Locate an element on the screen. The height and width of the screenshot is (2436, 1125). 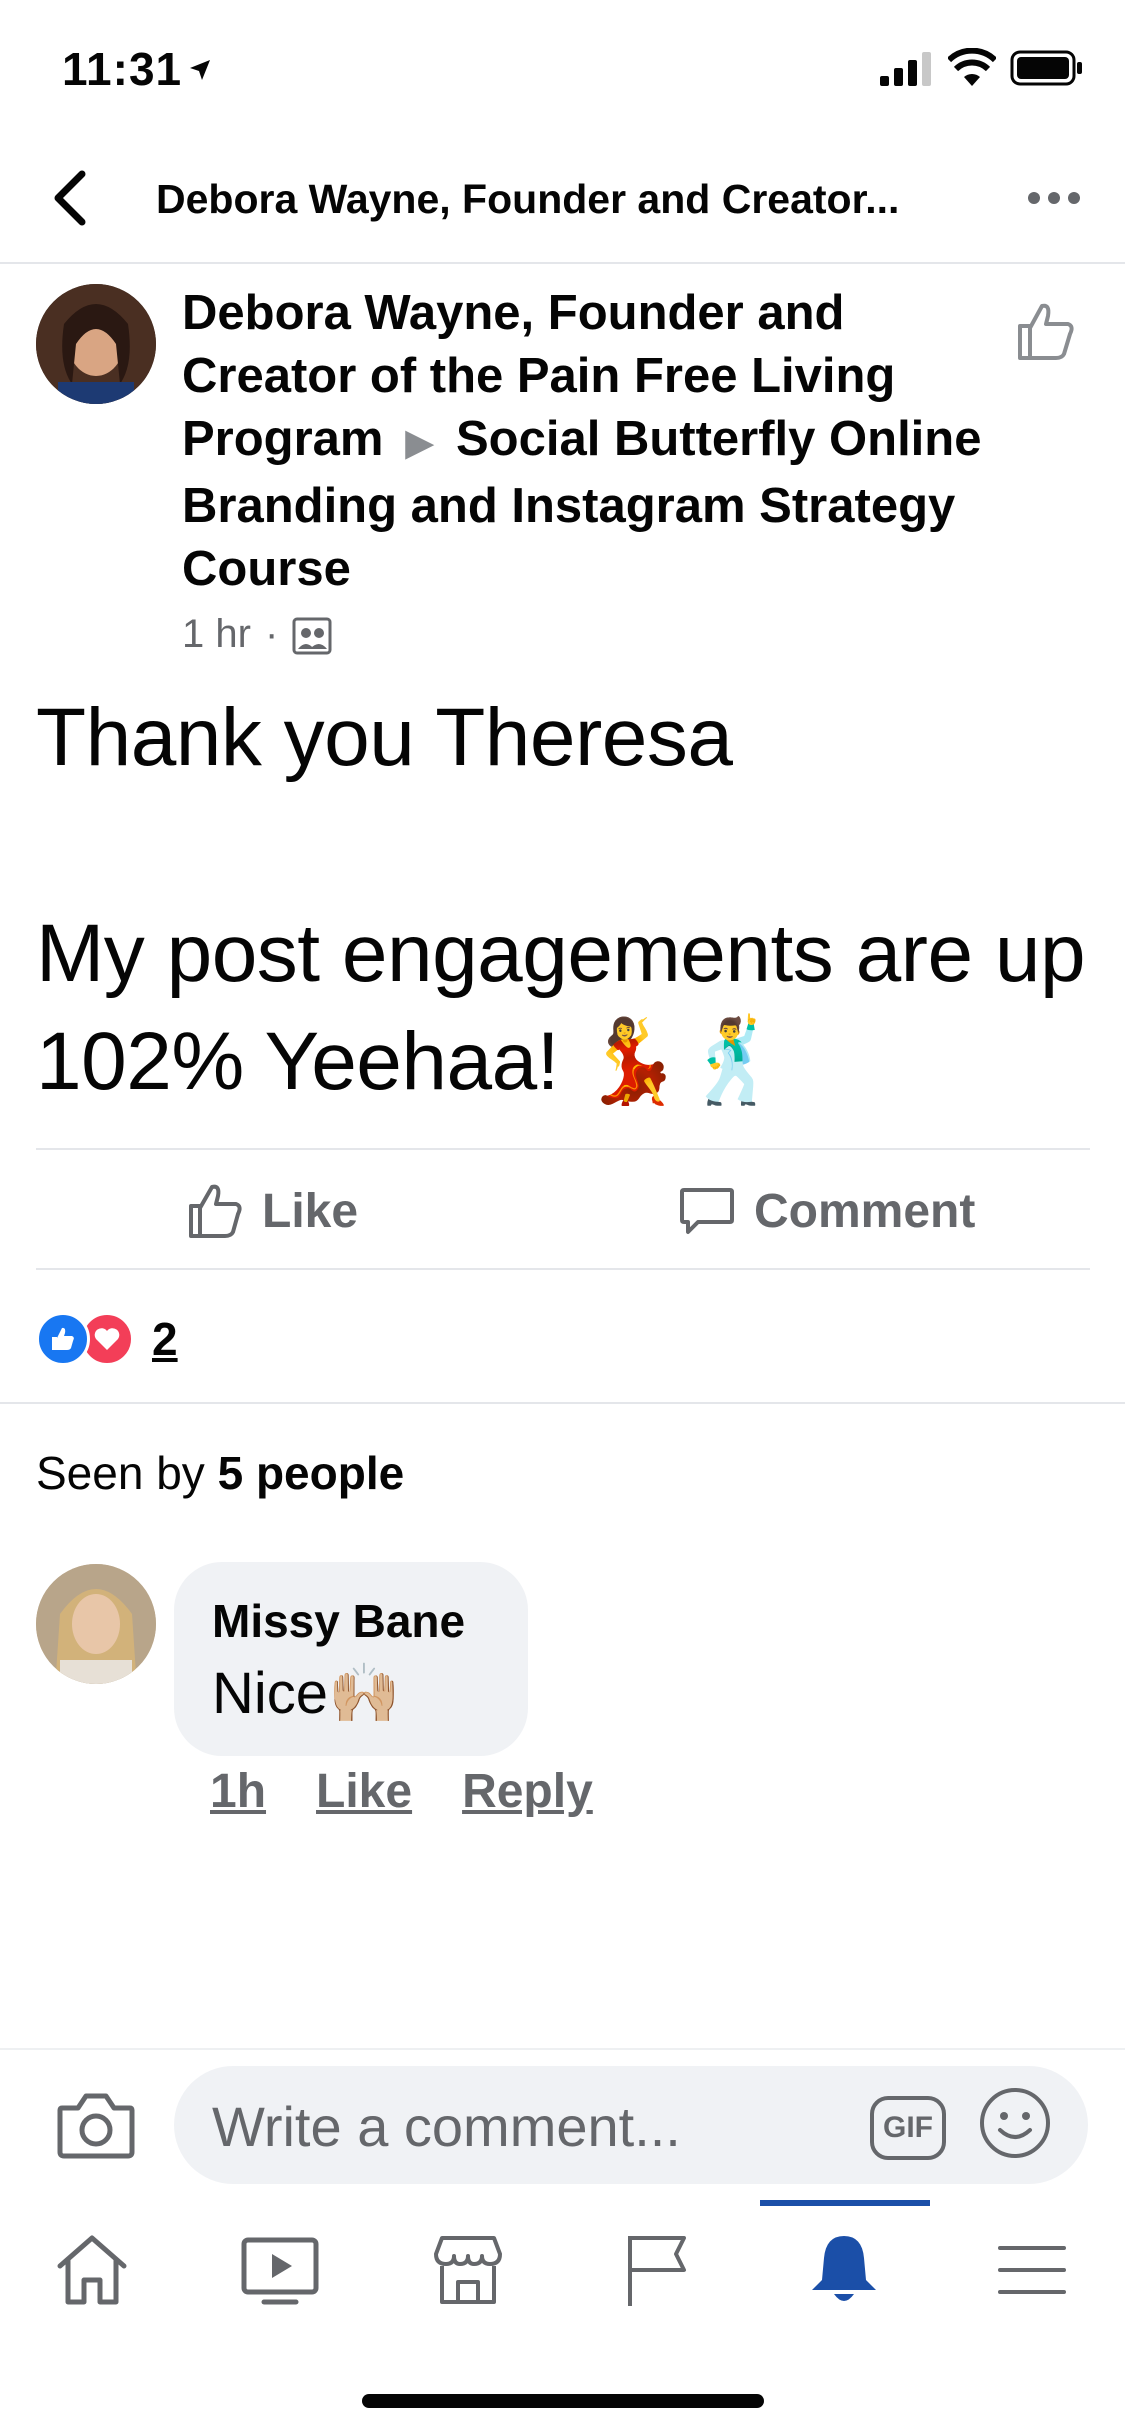
comment-button: Comment is located at coordinates (826, 1211).